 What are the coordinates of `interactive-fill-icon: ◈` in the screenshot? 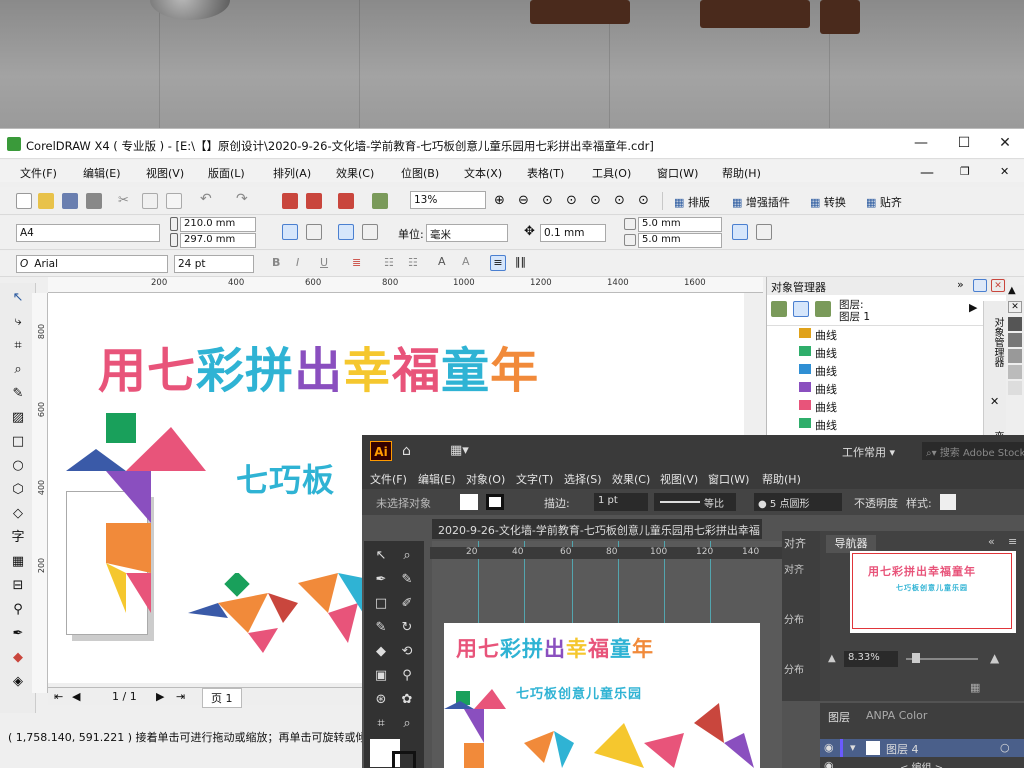 It's located at (18, 682).